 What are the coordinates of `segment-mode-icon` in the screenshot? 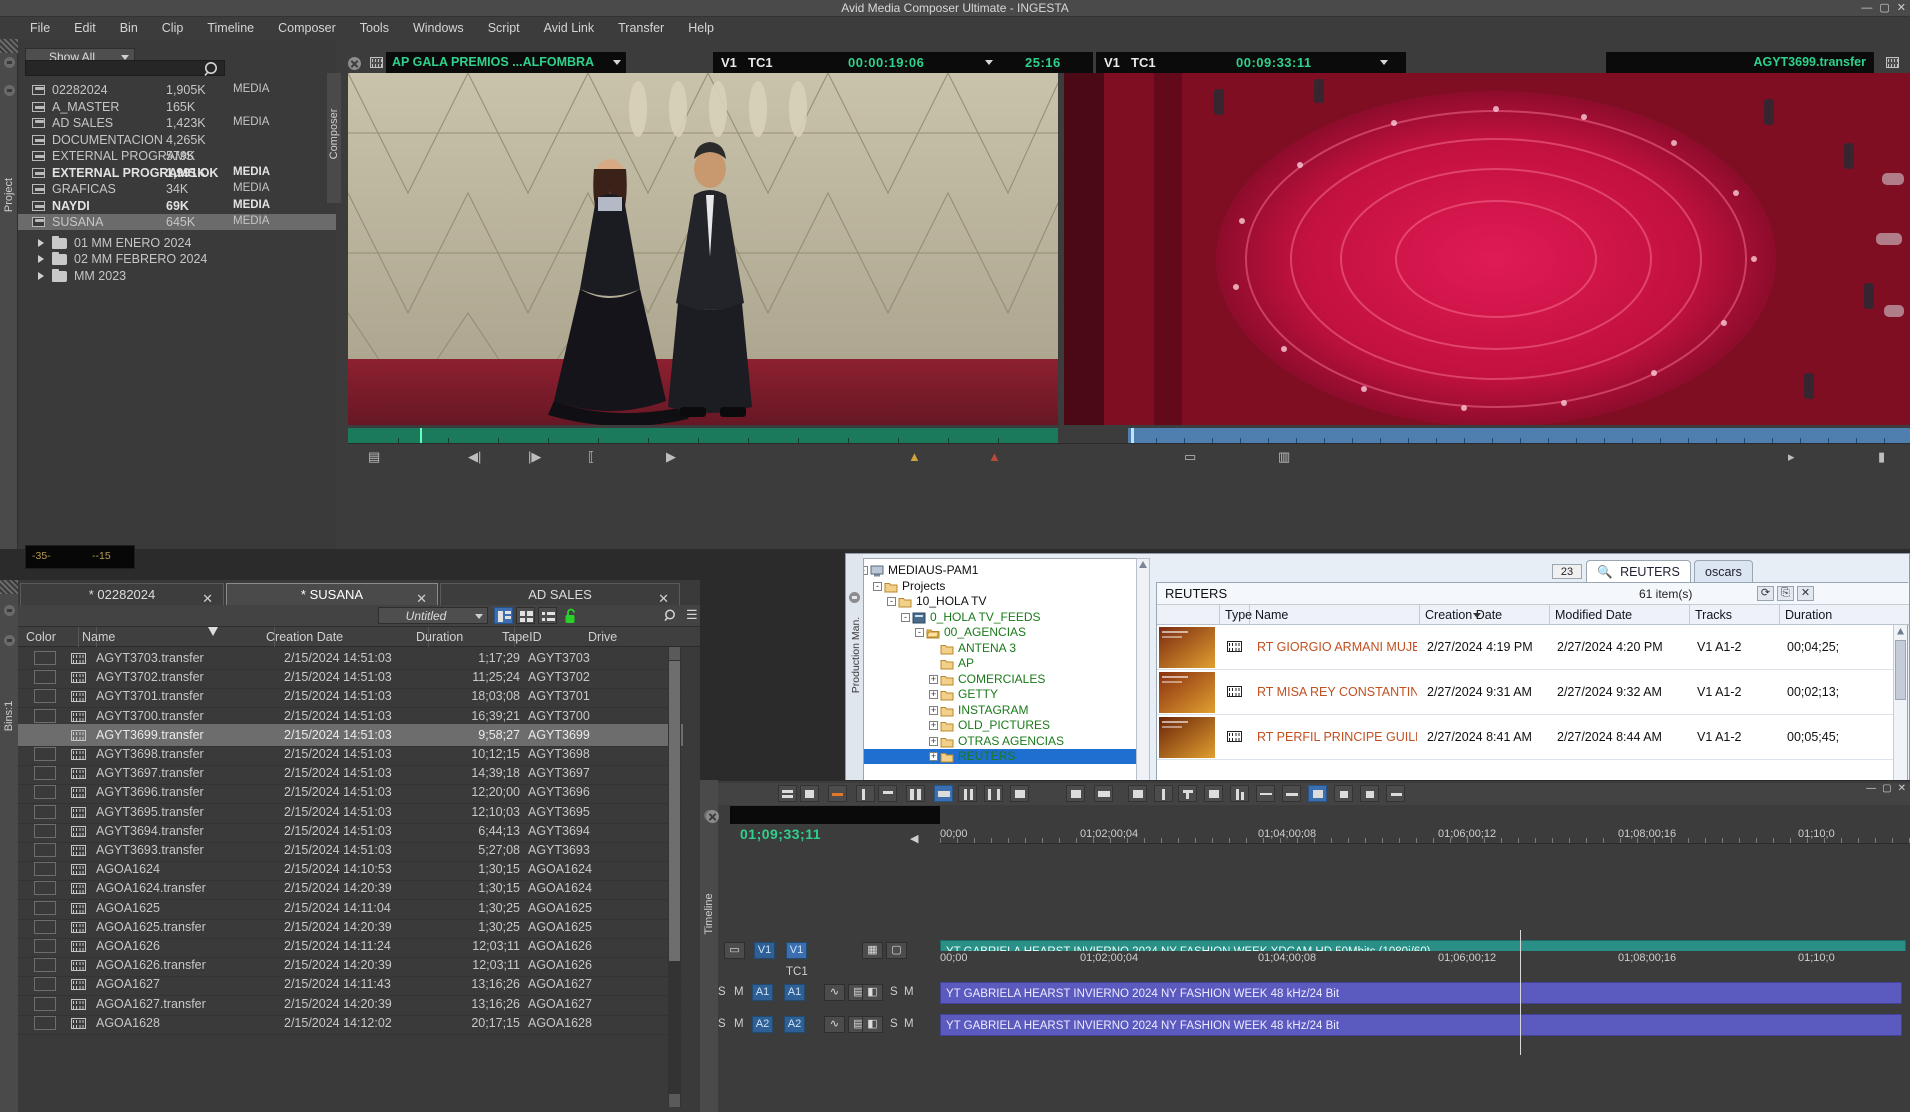 It's located at (943, 793).